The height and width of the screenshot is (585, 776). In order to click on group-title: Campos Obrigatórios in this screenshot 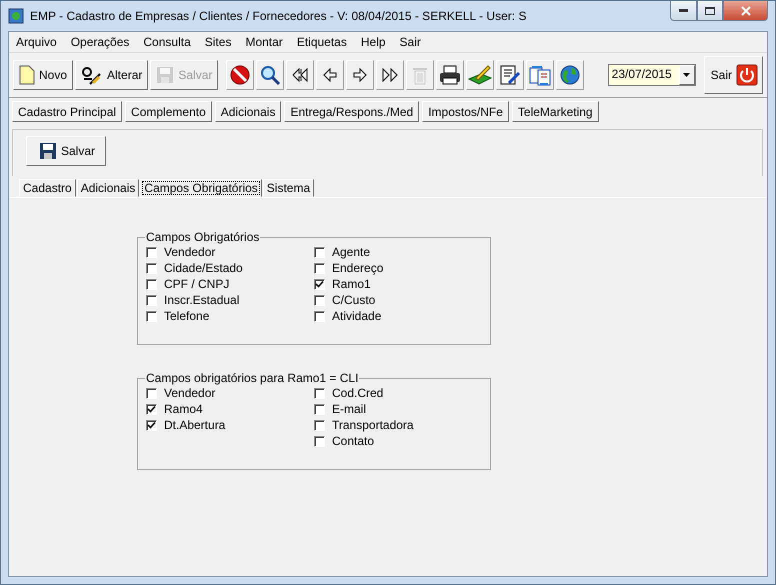, I will do `click(202, 237)`.